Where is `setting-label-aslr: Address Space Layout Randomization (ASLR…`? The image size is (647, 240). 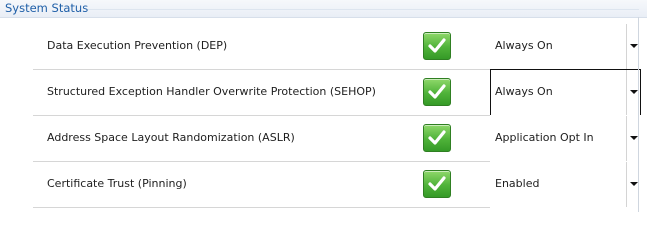 setting-label-aslr: Address Space Layout Randomization (ASLR… is located at coordinates (171, 137).